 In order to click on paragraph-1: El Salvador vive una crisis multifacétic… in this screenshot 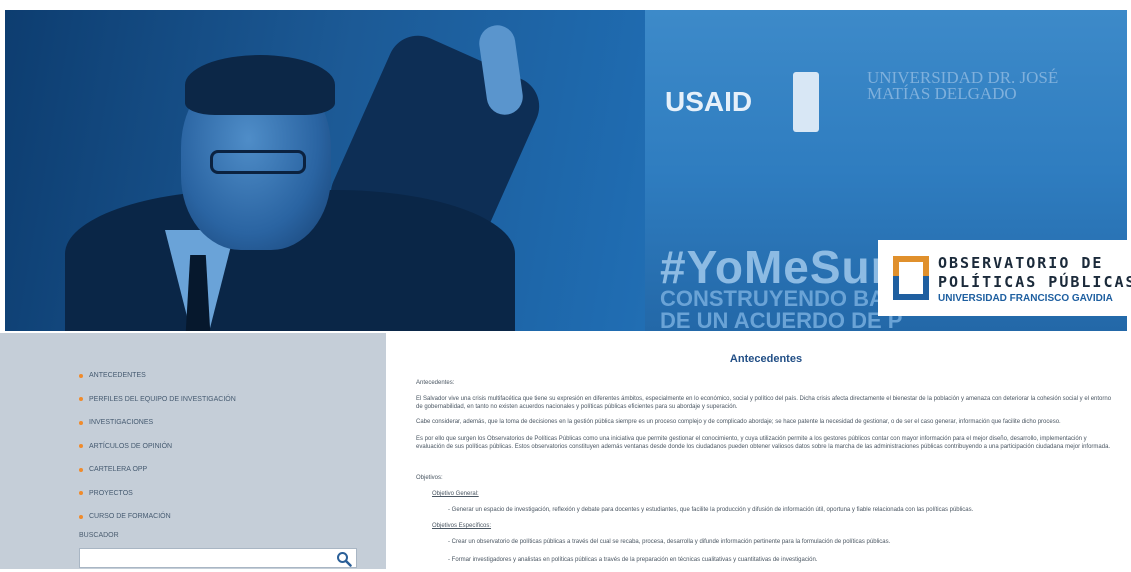, I will do `click(764, 403)`.